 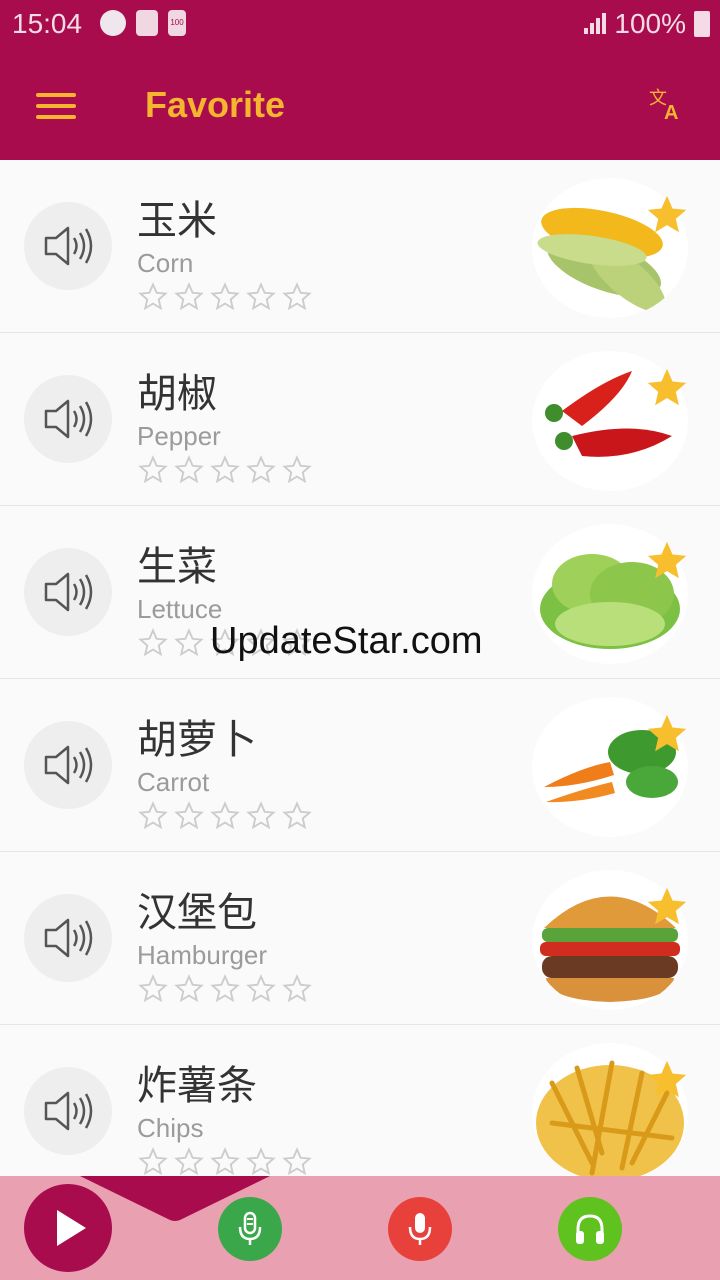 I want to click on translate-icon: 文 A, so click(x=666, y=105).